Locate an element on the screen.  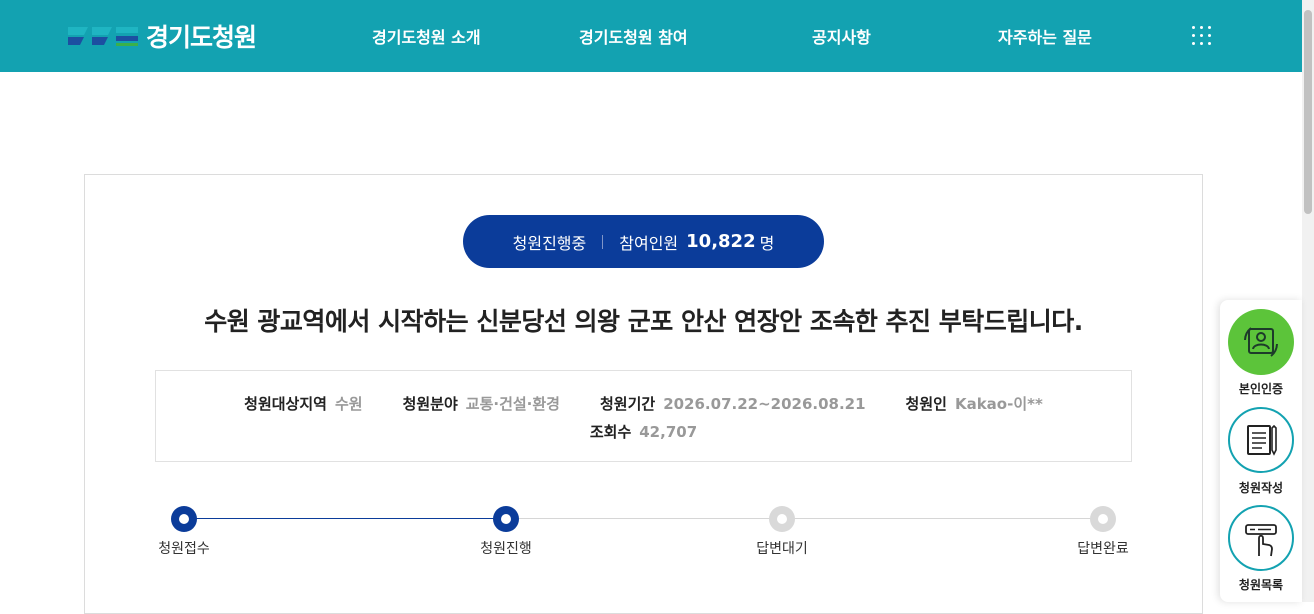
quick-menu: 본인인증 청원작성 청원목록 is located at coordinates (1261, 451).